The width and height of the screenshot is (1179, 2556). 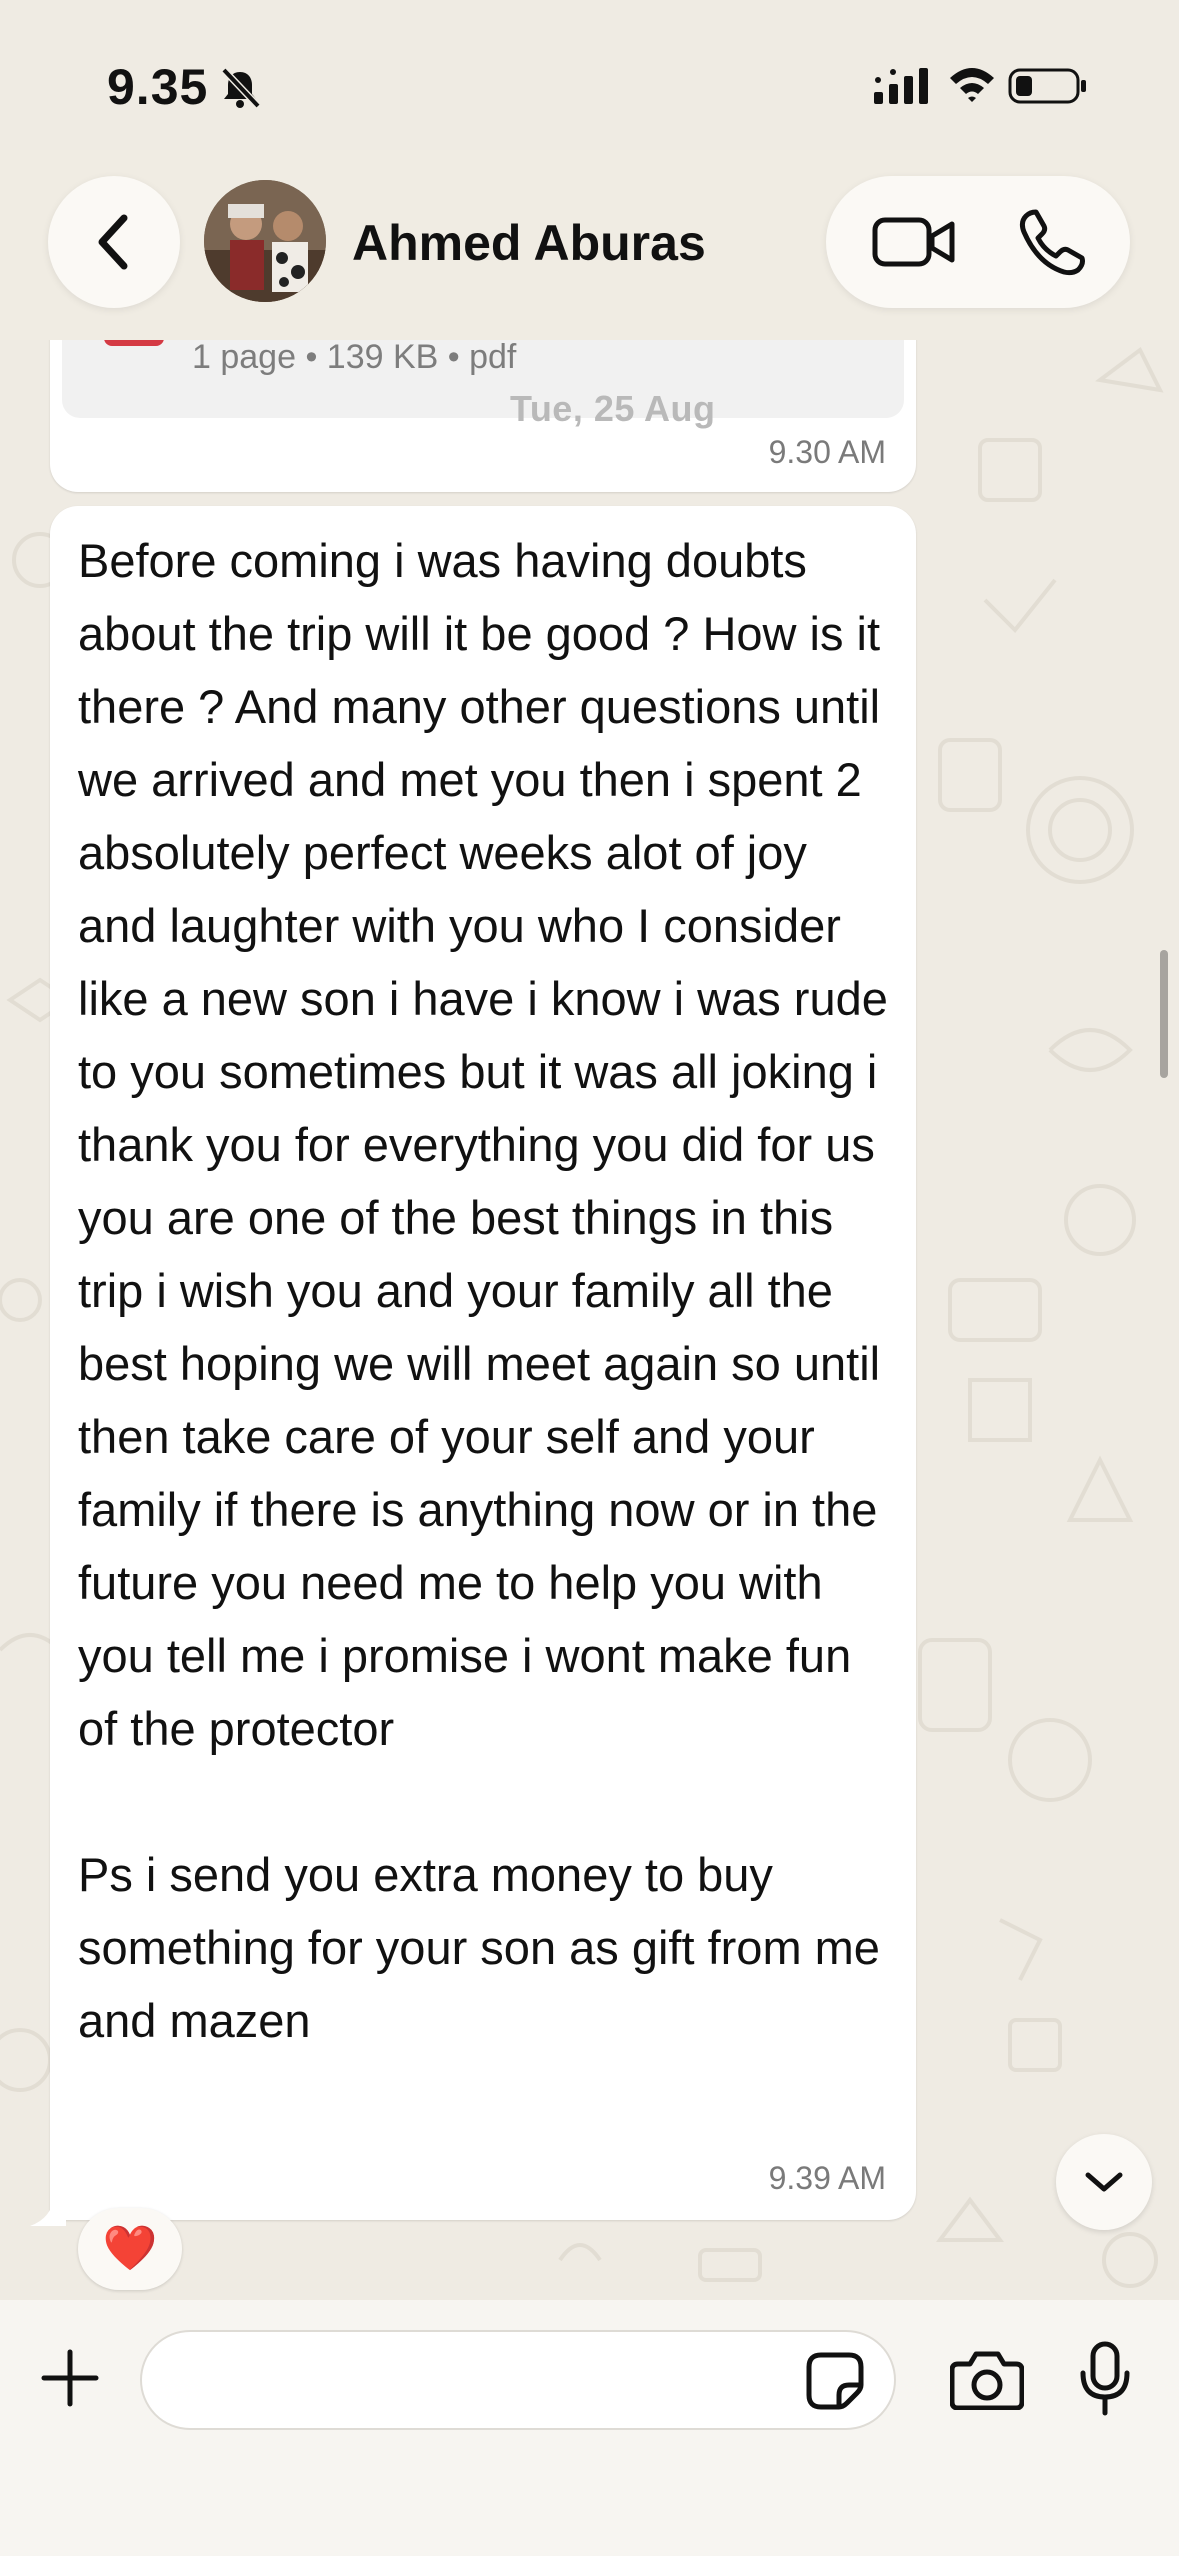 I want to click on sticker-icon, so click(x=835, y=2381).